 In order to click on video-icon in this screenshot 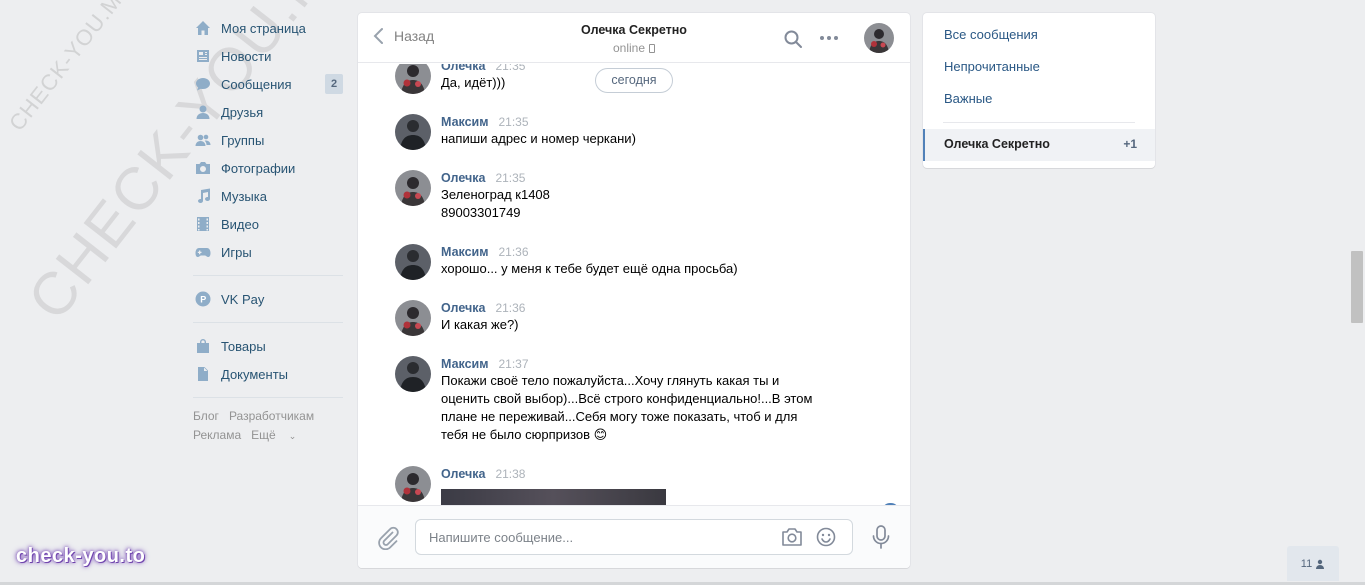, I will do `click(202, 224)`.